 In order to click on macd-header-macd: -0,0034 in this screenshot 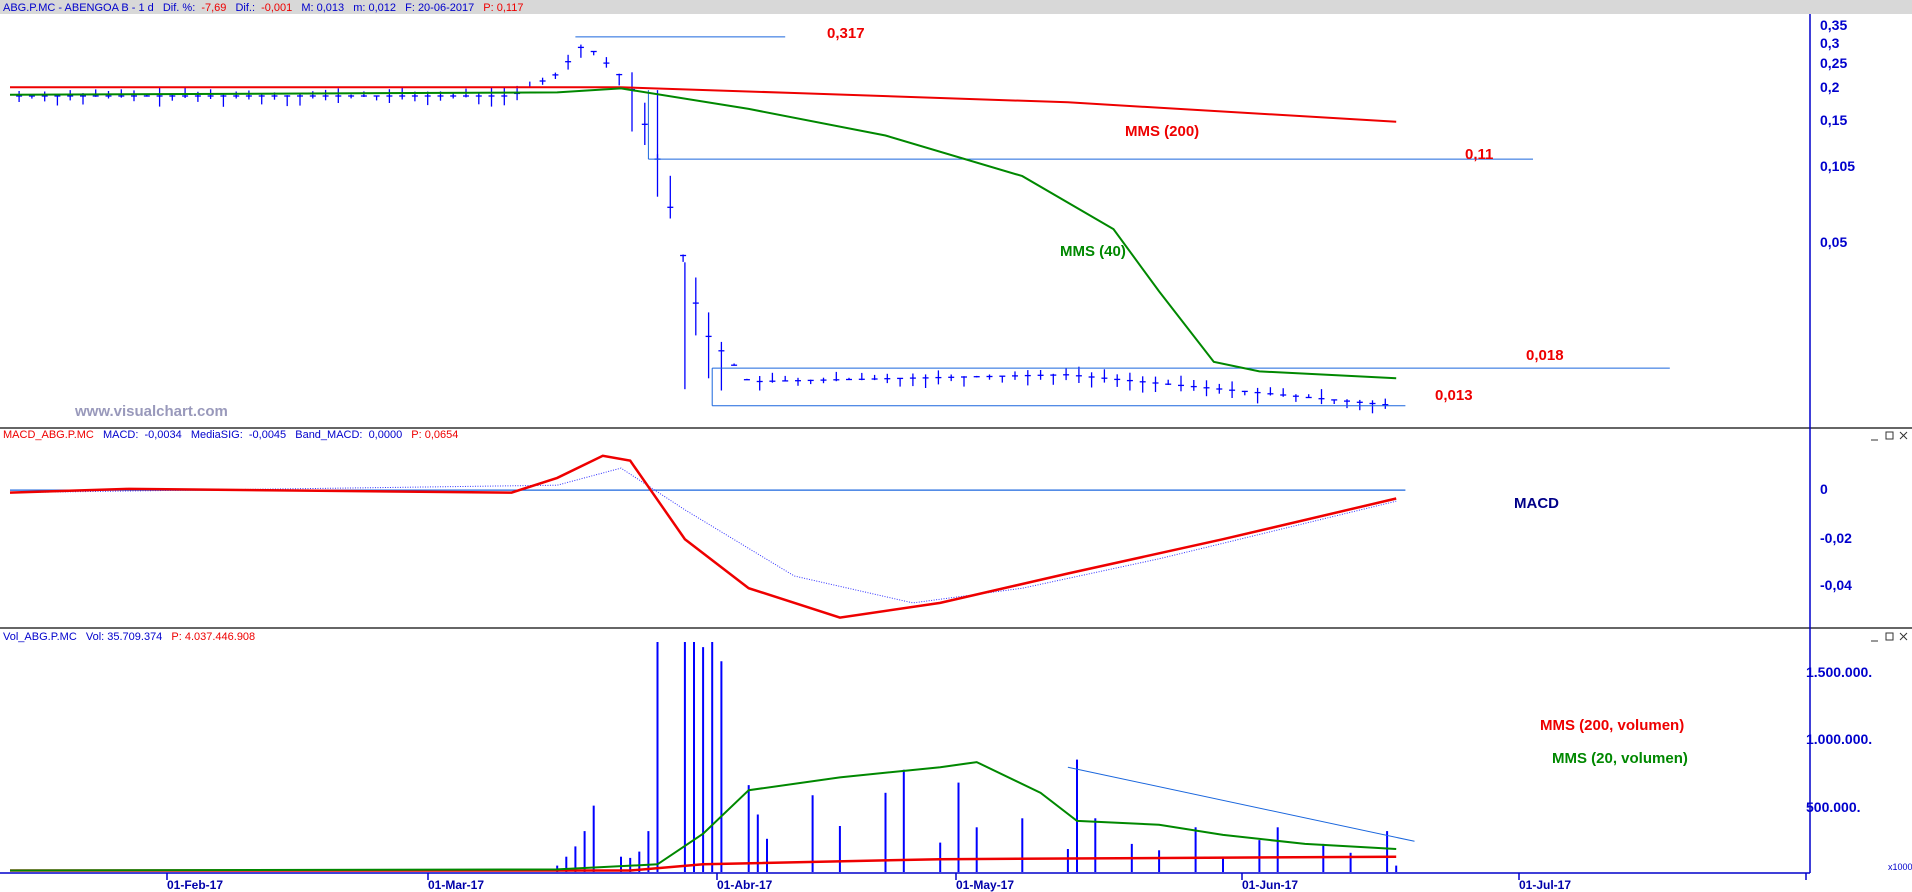, I will do `click(162, 435)`.